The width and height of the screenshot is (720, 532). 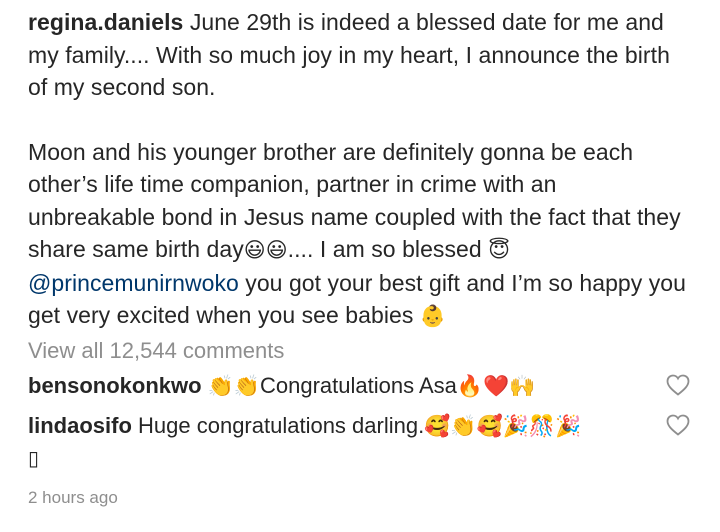 What do you see at coordinates (265, 250) in the screenshot?
I see `grinning-face-emoji: 😃😃` at bounding box center [265, 250].